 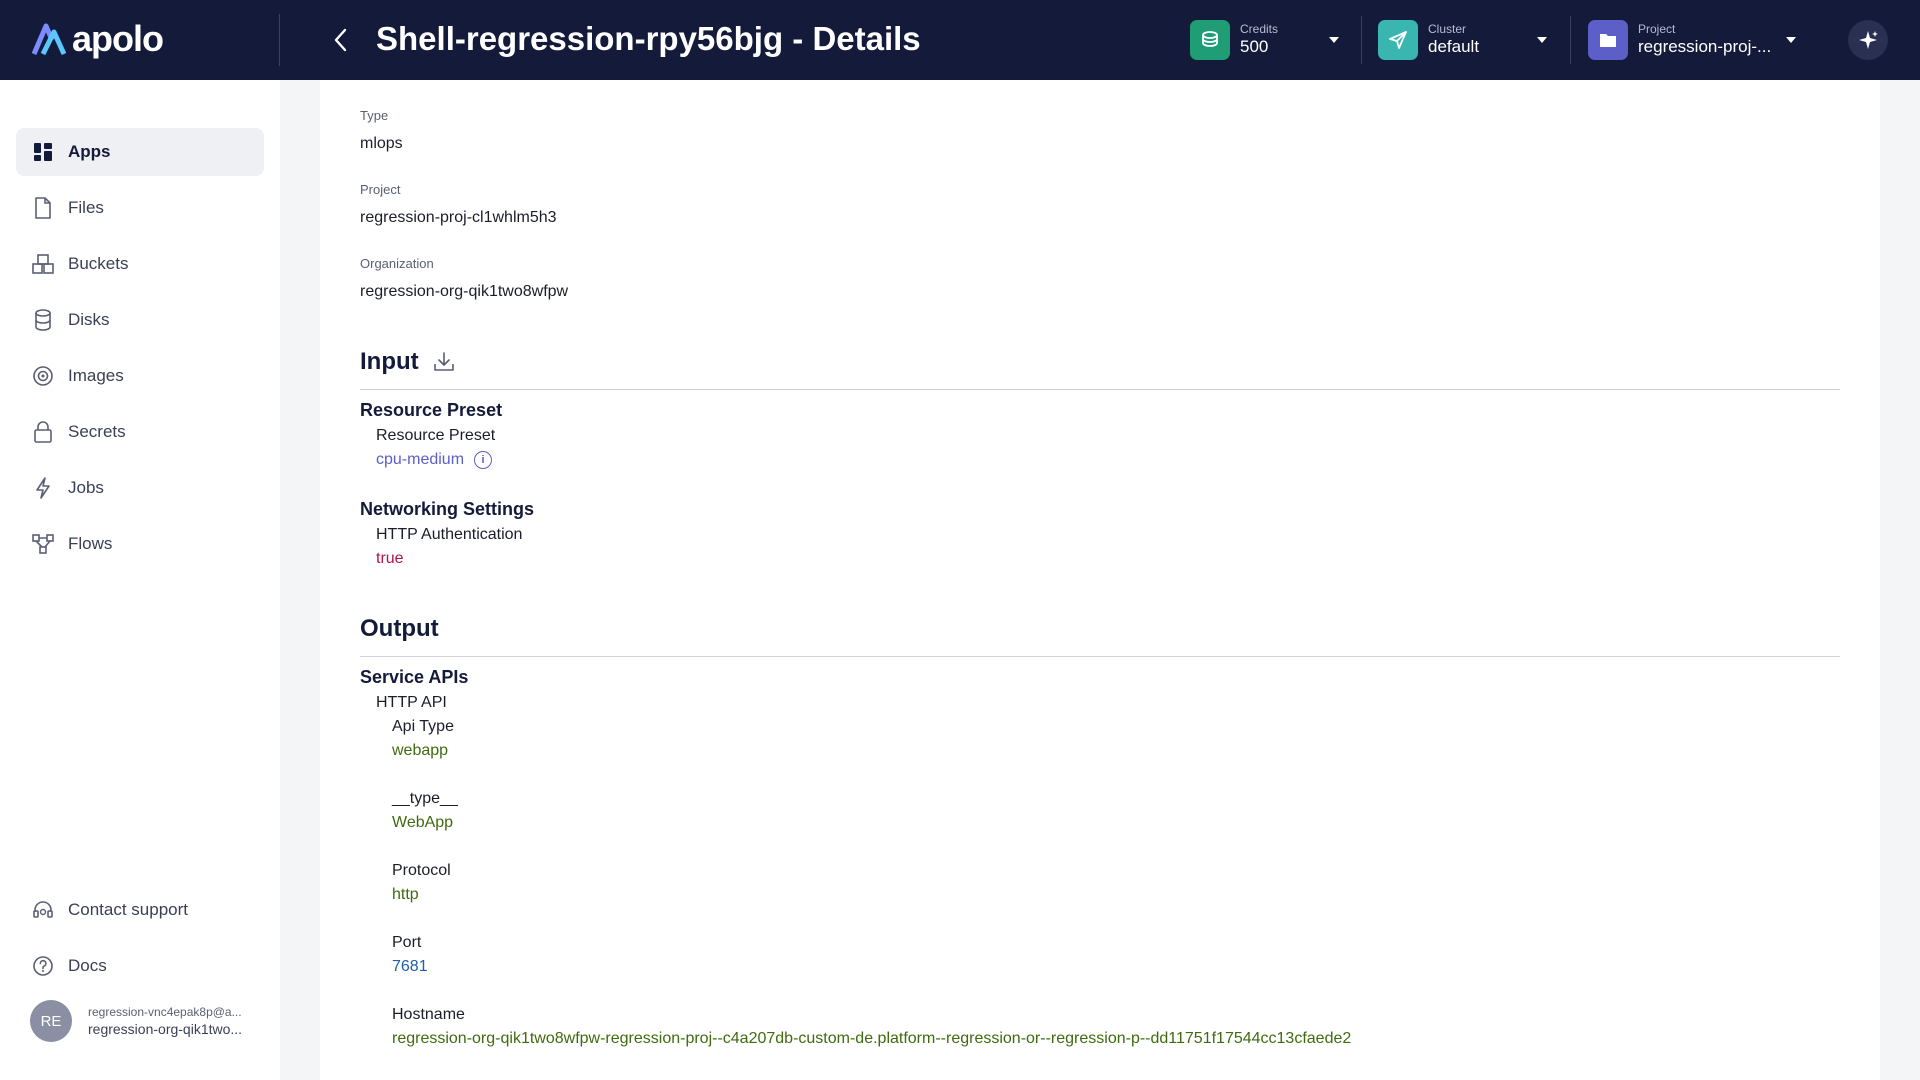 What do you see at coordinates (140, 264) in the screenshot?
I see `sidebar-item-buckets: Buckets` at bounding box center [140, 264].